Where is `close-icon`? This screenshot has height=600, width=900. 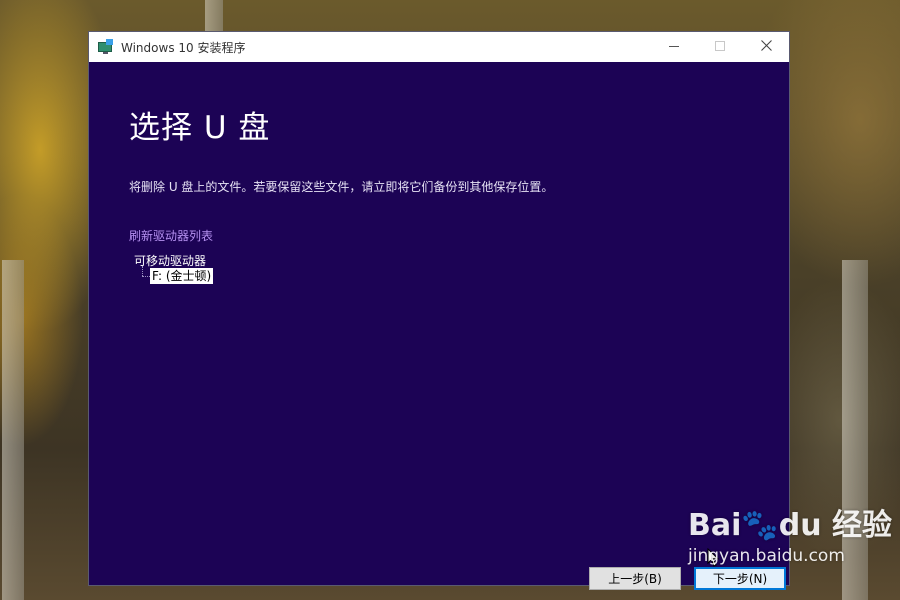
close-icon is located at coordinates (766, 47).